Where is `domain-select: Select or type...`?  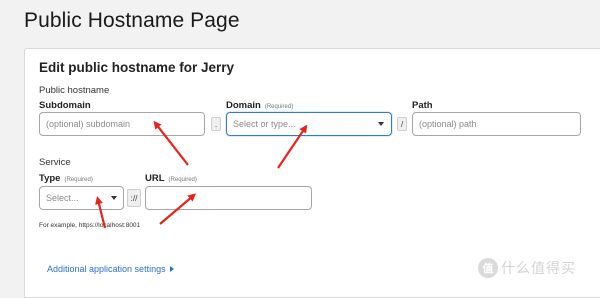
domain-select: Select or type... is located at coordinates (309, 124).